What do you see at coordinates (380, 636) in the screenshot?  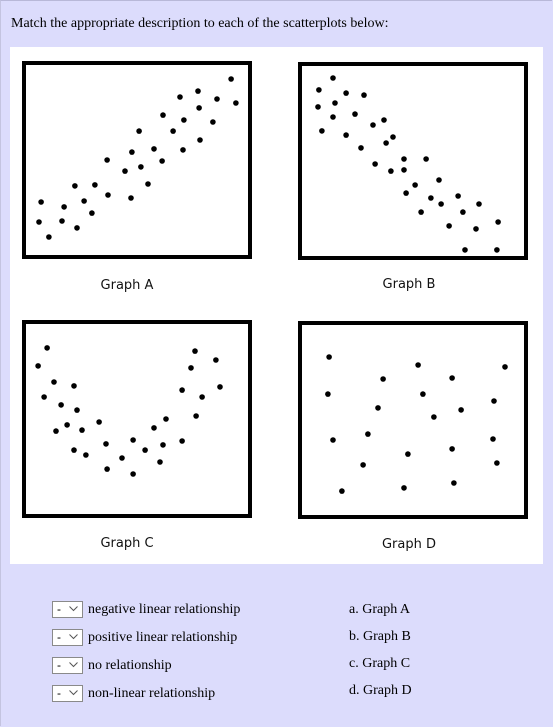 I see `option-graph-b: b. Graph B` at bounding box center [380, 636].